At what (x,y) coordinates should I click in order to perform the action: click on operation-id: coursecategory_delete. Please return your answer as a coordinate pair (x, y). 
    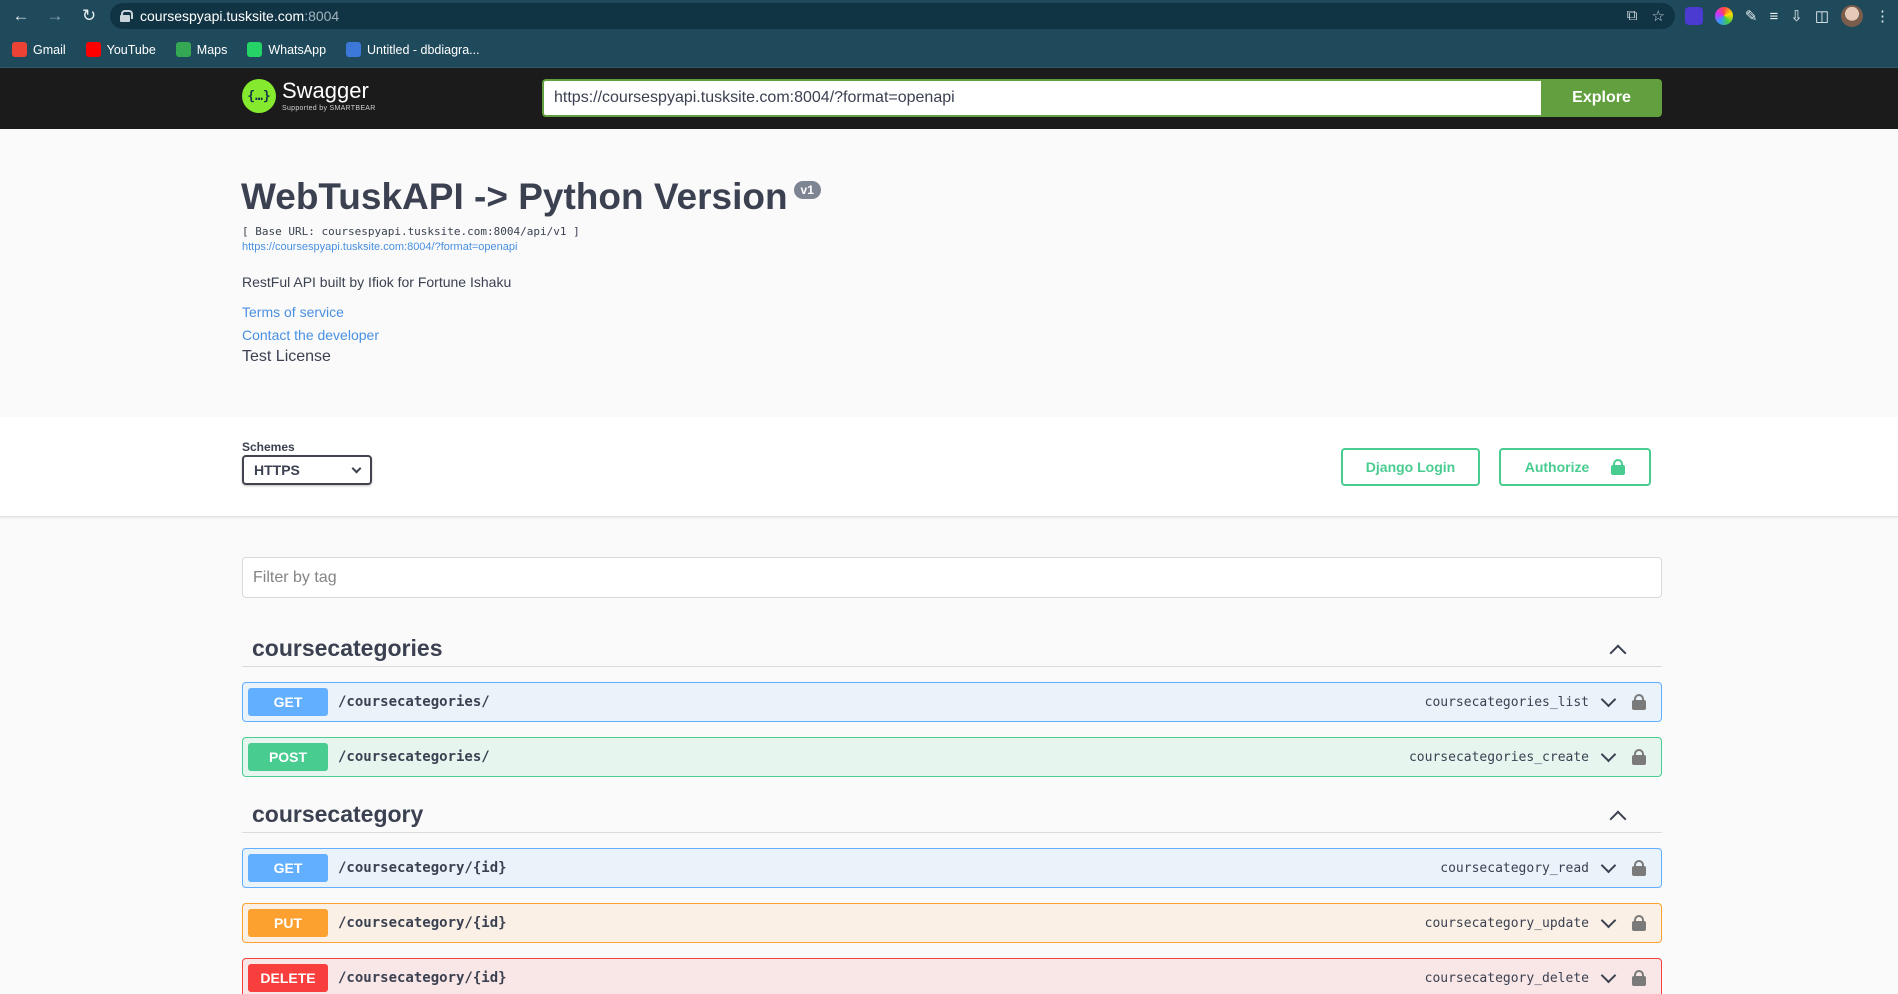
    Looking at the image, I should click on (1506, 978).